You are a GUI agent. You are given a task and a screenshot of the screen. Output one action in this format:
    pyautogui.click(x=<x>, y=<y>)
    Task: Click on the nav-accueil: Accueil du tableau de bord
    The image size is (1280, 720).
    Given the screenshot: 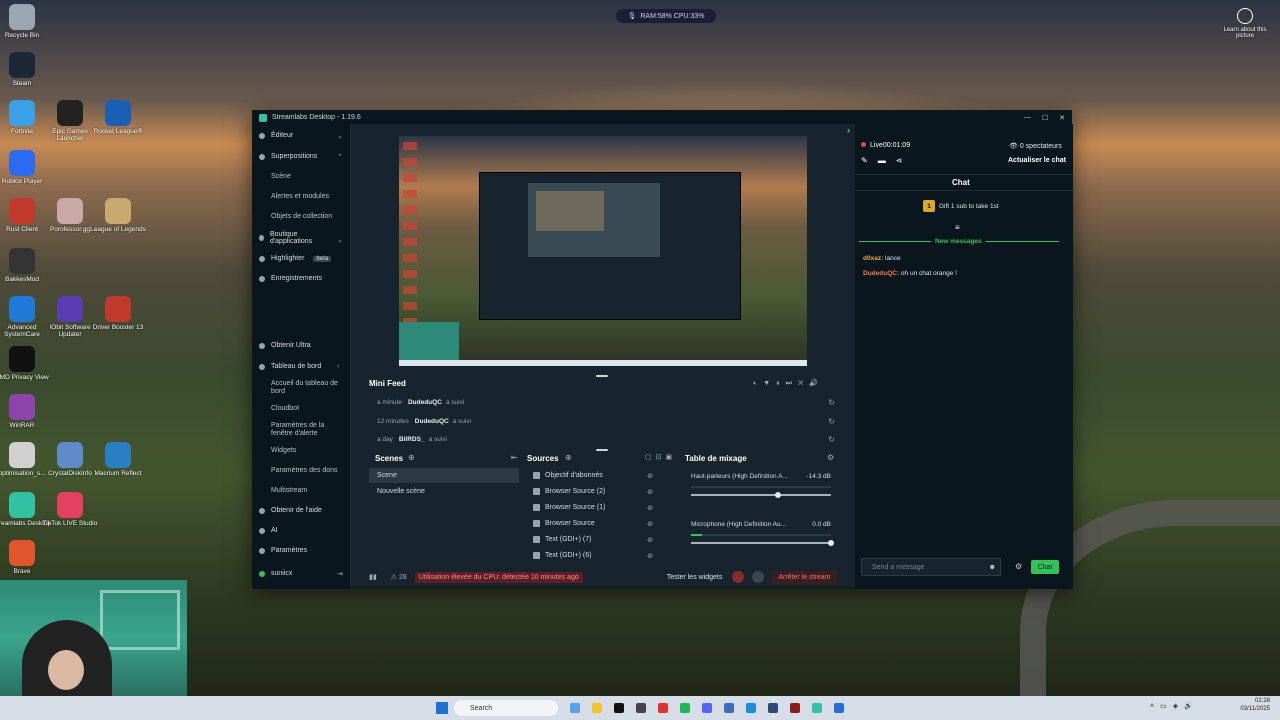 What is the action you would take?
    pyautogui.click(x=307, y=388)
    